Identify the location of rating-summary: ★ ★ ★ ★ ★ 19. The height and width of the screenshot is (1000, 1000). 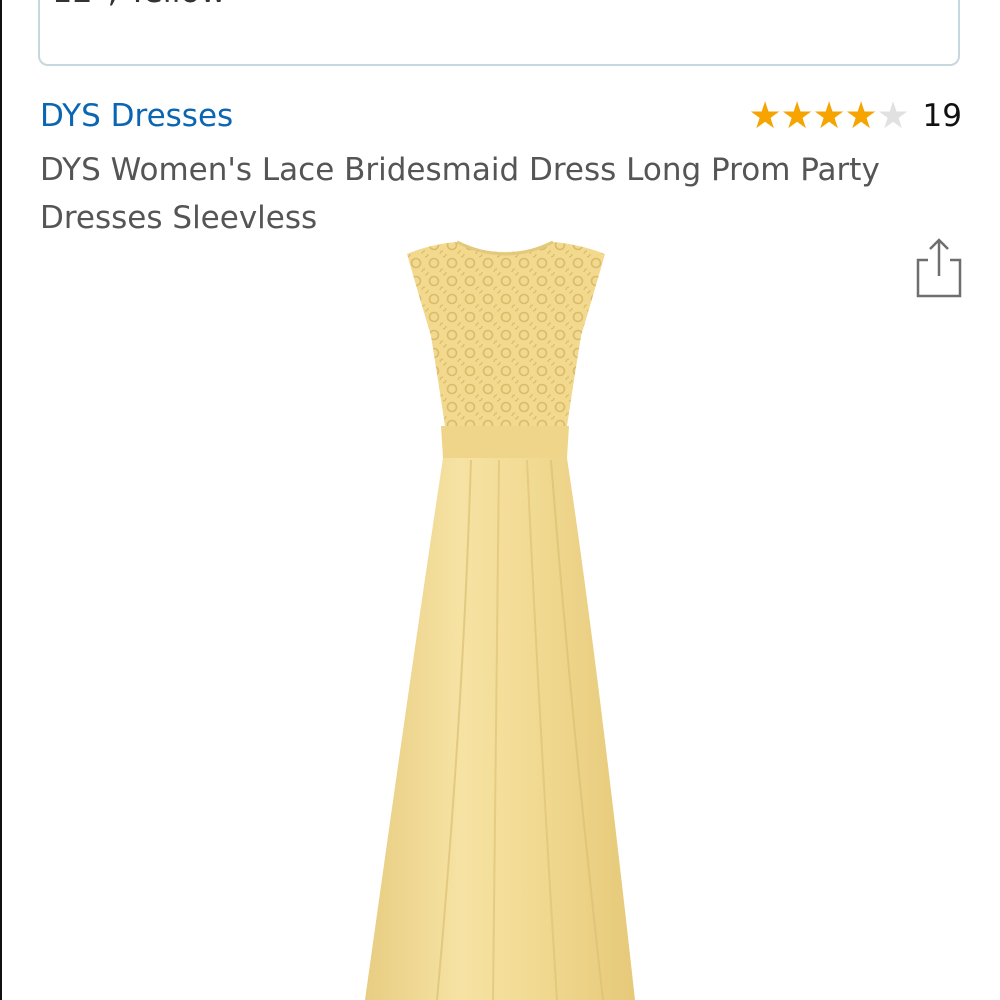
(855, 116).